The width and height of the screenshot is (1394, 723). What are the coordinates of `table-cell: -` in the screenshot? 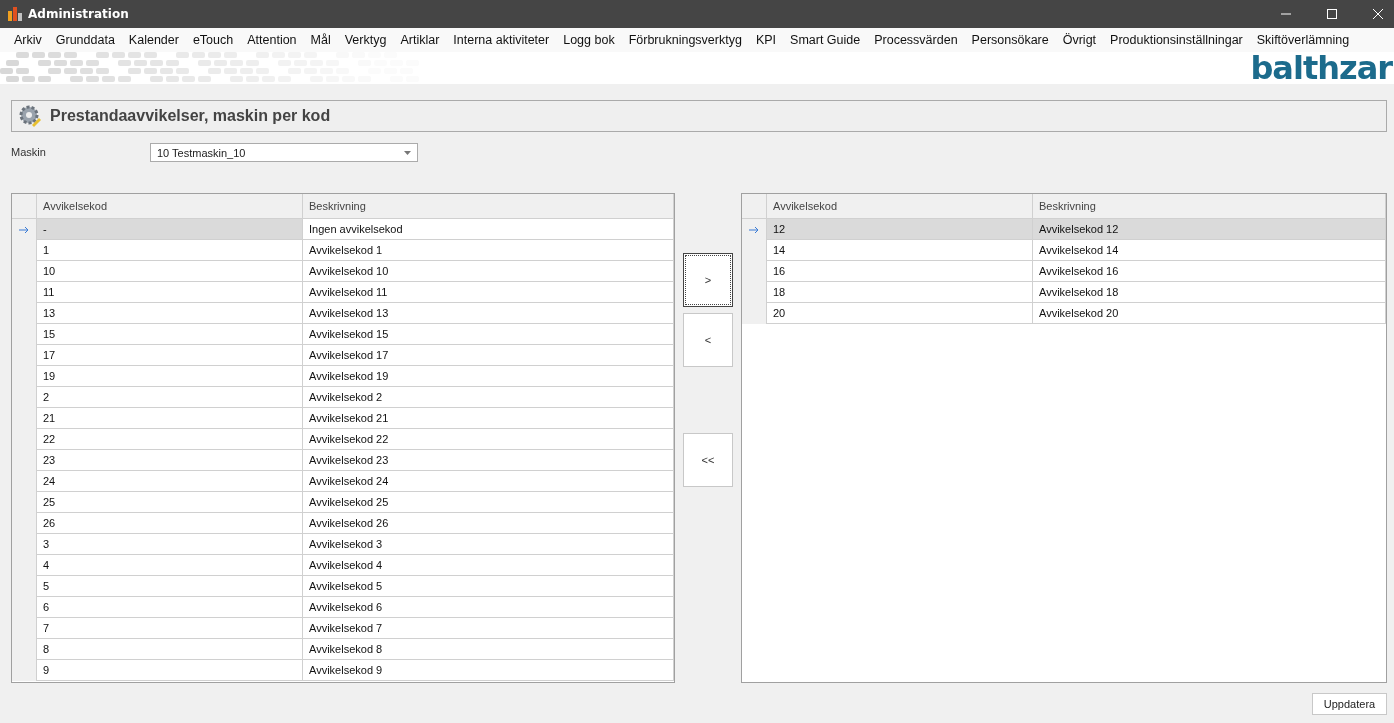 It's located at (170, 229).